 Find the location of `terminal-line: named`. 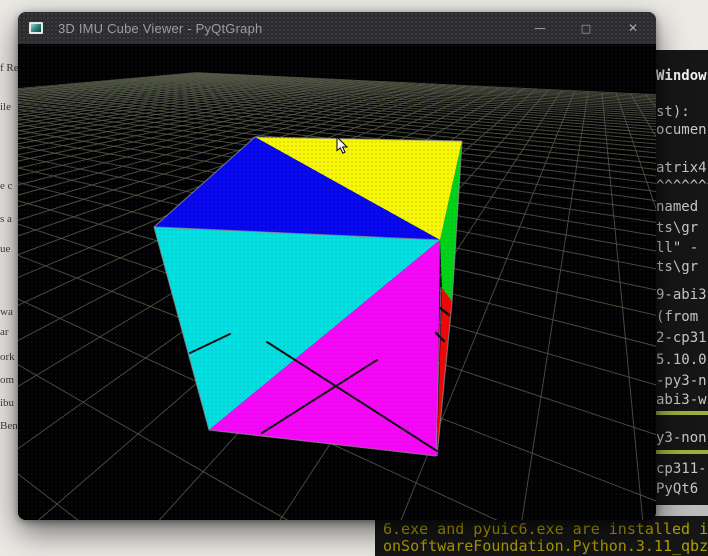

terminal-line: named is located at coordinates (677, 207).